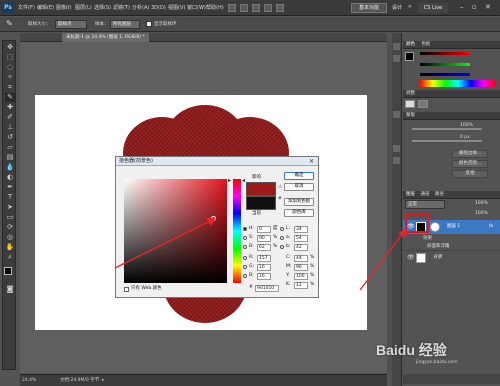  What do you see at coordinates (382, 261) in the screenshot?
I see `arrow-to-layer` at bounding box center [382, 261].